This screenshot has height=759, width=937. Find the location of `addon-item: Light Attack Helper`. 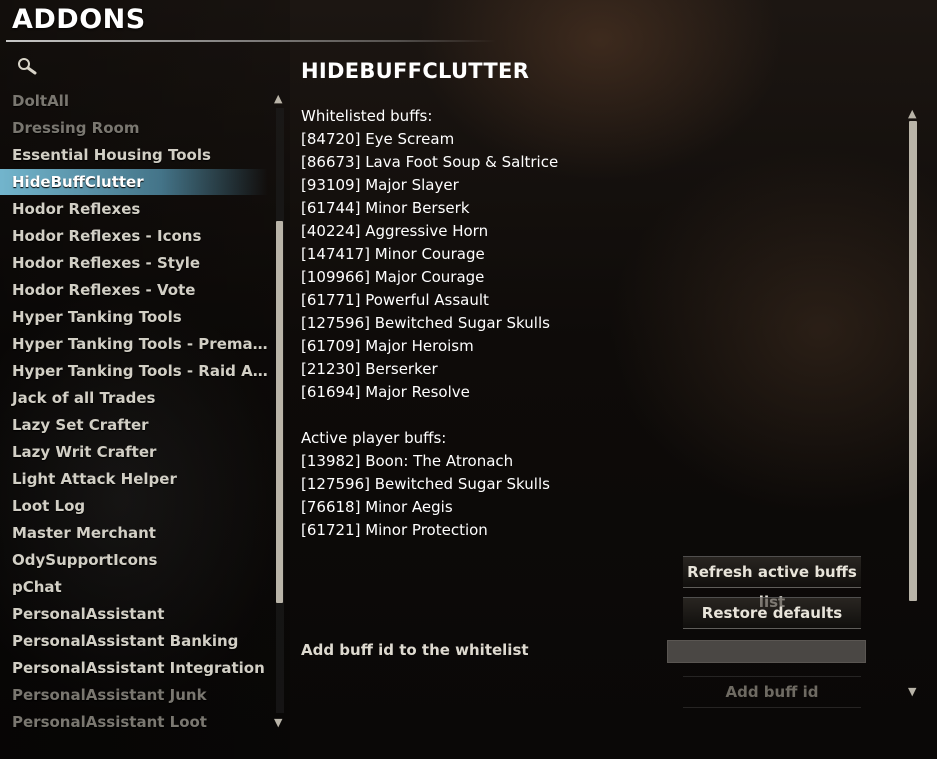

addon-item: Light Attack Helper is located at coordinates (134, 479).